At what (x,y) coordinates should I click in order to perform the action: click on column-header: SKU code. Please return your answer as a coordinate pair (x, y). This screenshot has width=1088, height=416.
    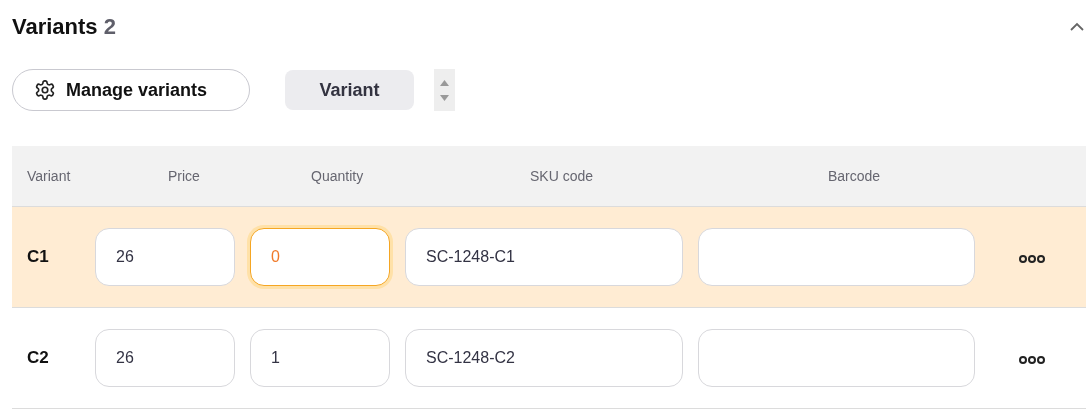
    Looking at the image, I should click on (562, 176).